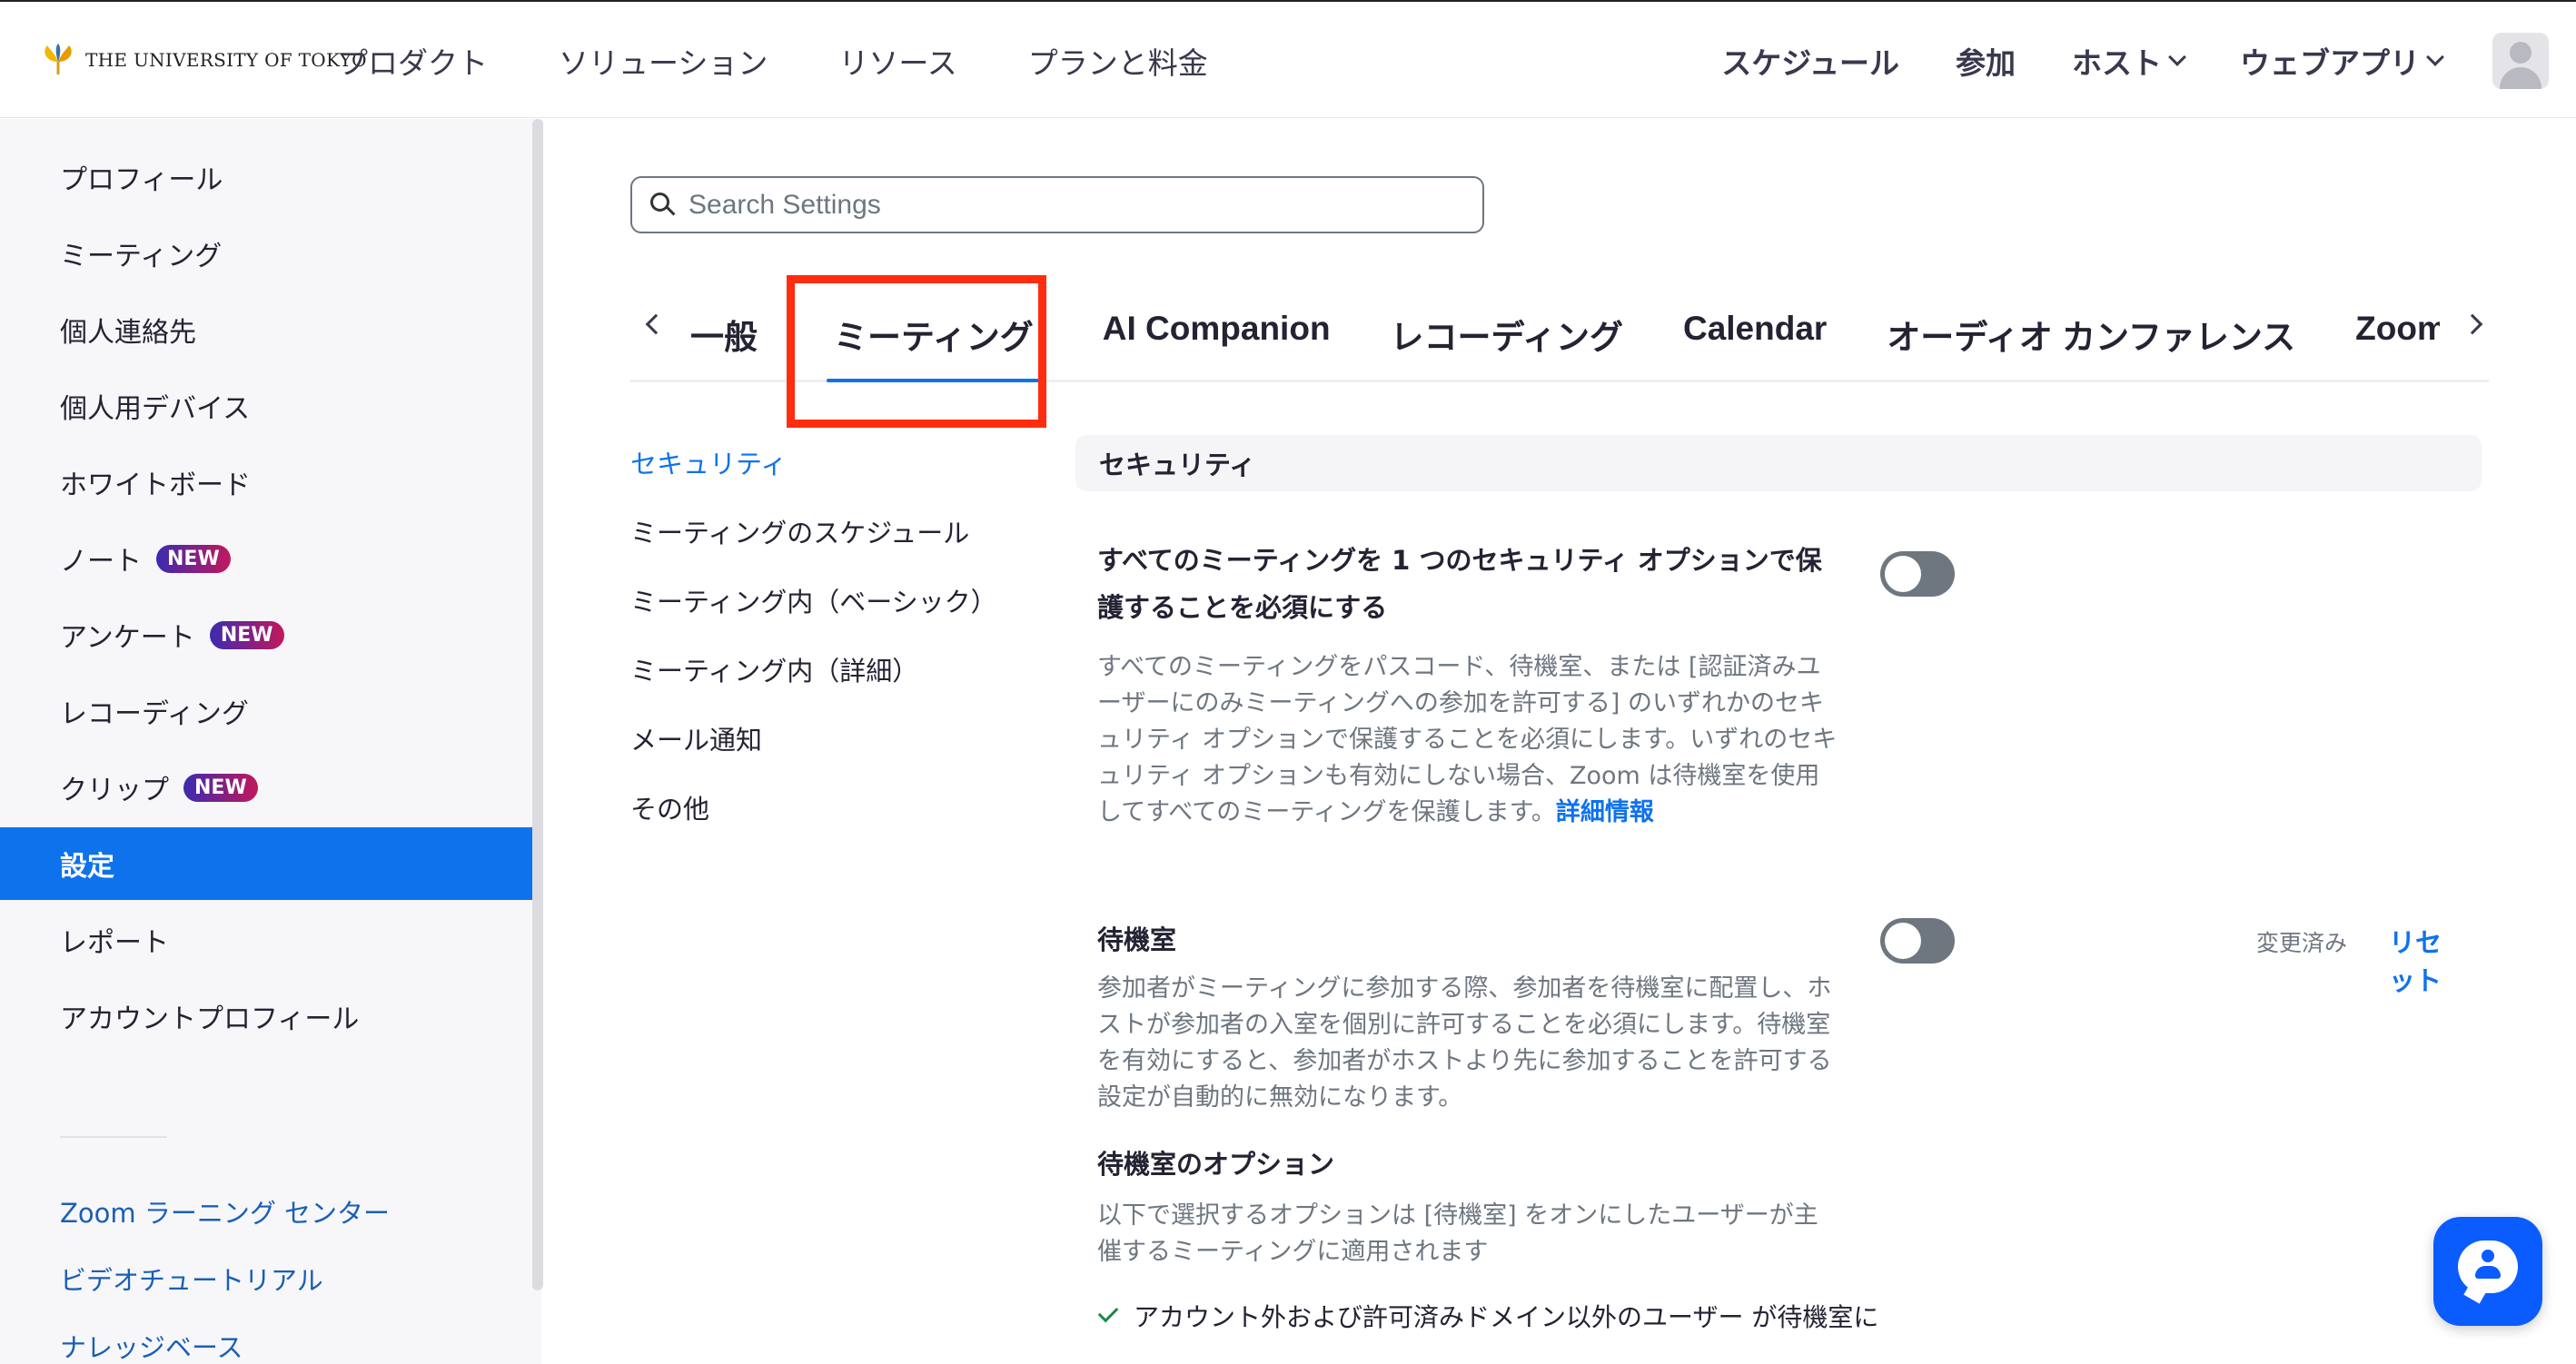 The image size is (2576, 1364). What do you see at coordinates (101, 562) in the screenshot?
I see `sidebar-item-label: ノート` at bounding box center [101, 562].